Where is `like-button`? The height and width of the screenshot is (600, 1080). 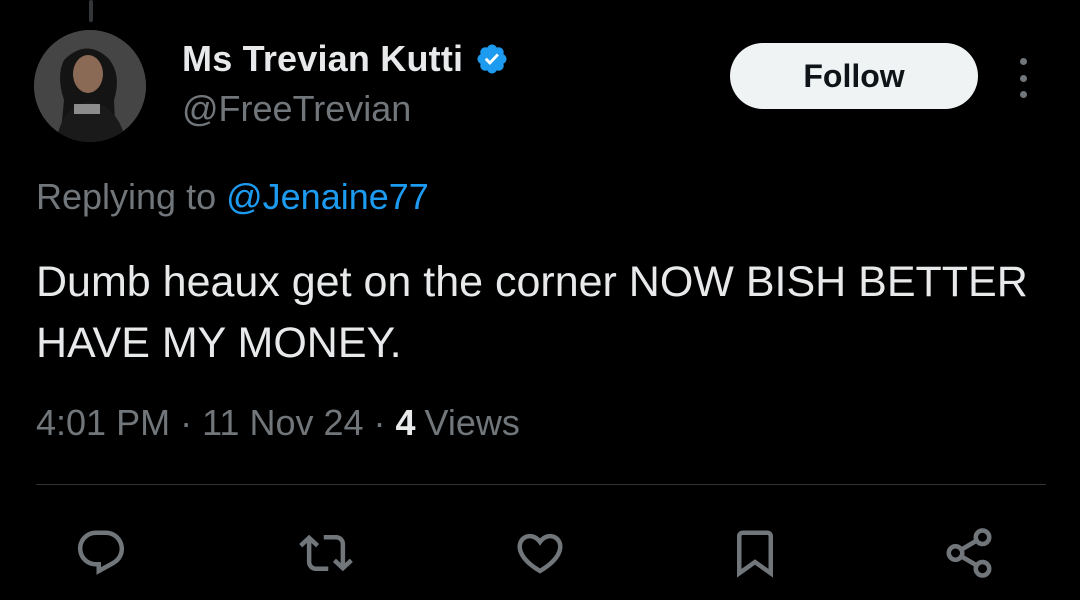 like-button is located at coordinates (540, 553).